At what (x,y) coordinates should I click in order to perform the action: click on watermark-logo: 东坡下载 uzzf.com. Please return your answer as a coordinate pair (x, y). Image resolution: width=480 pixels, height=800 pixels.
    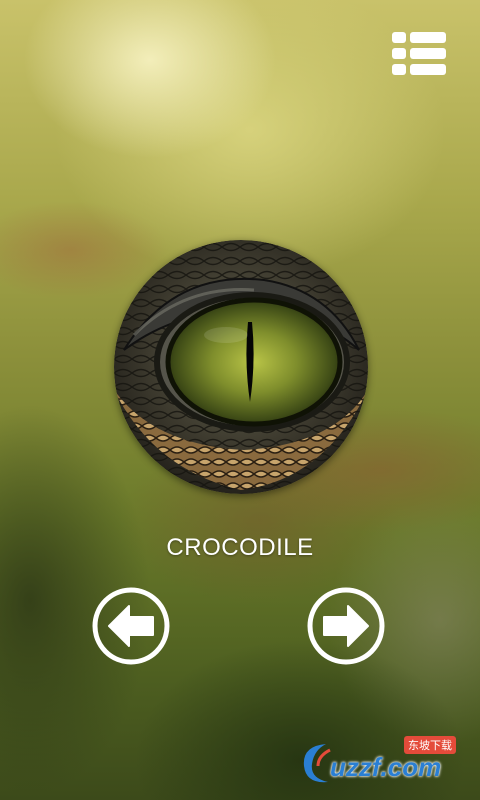
    Looking at the image, I should click on (387, 761).